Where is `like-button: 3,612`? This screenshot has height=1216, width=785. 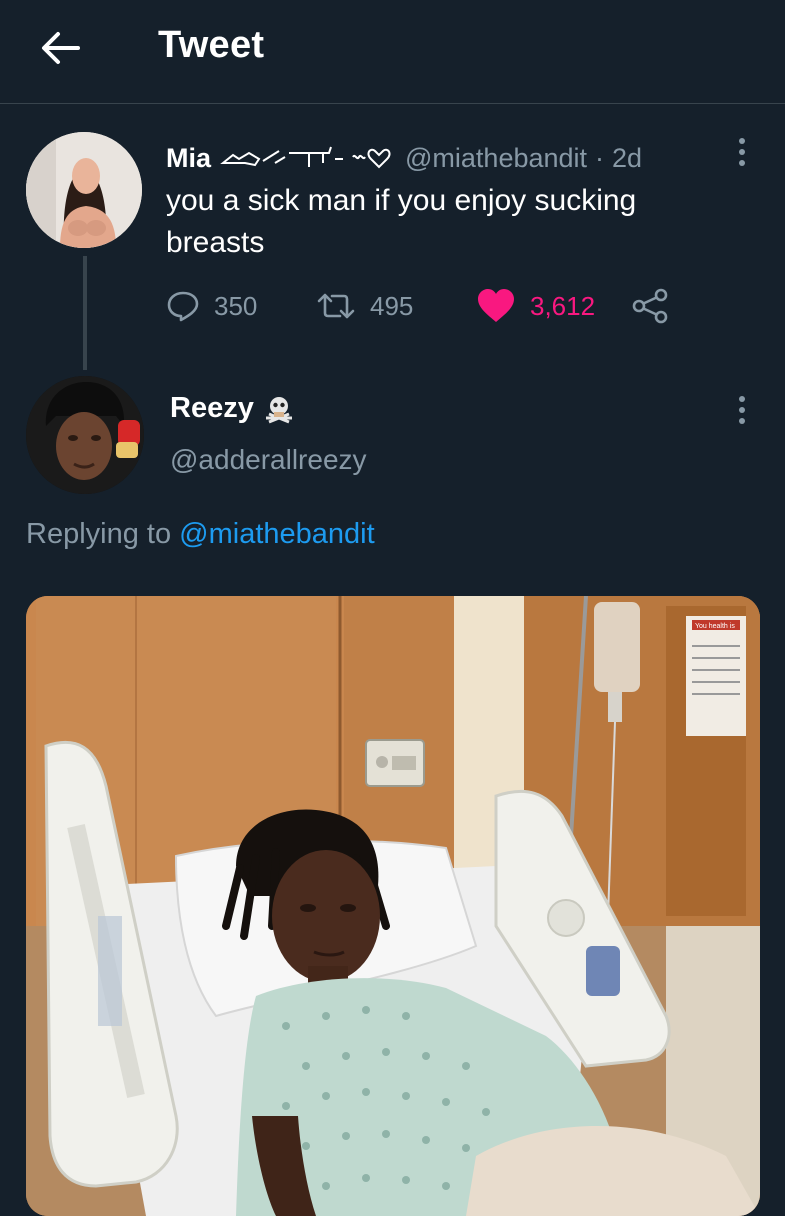 like-button: 3,612 is located at coordinates (535, 306).